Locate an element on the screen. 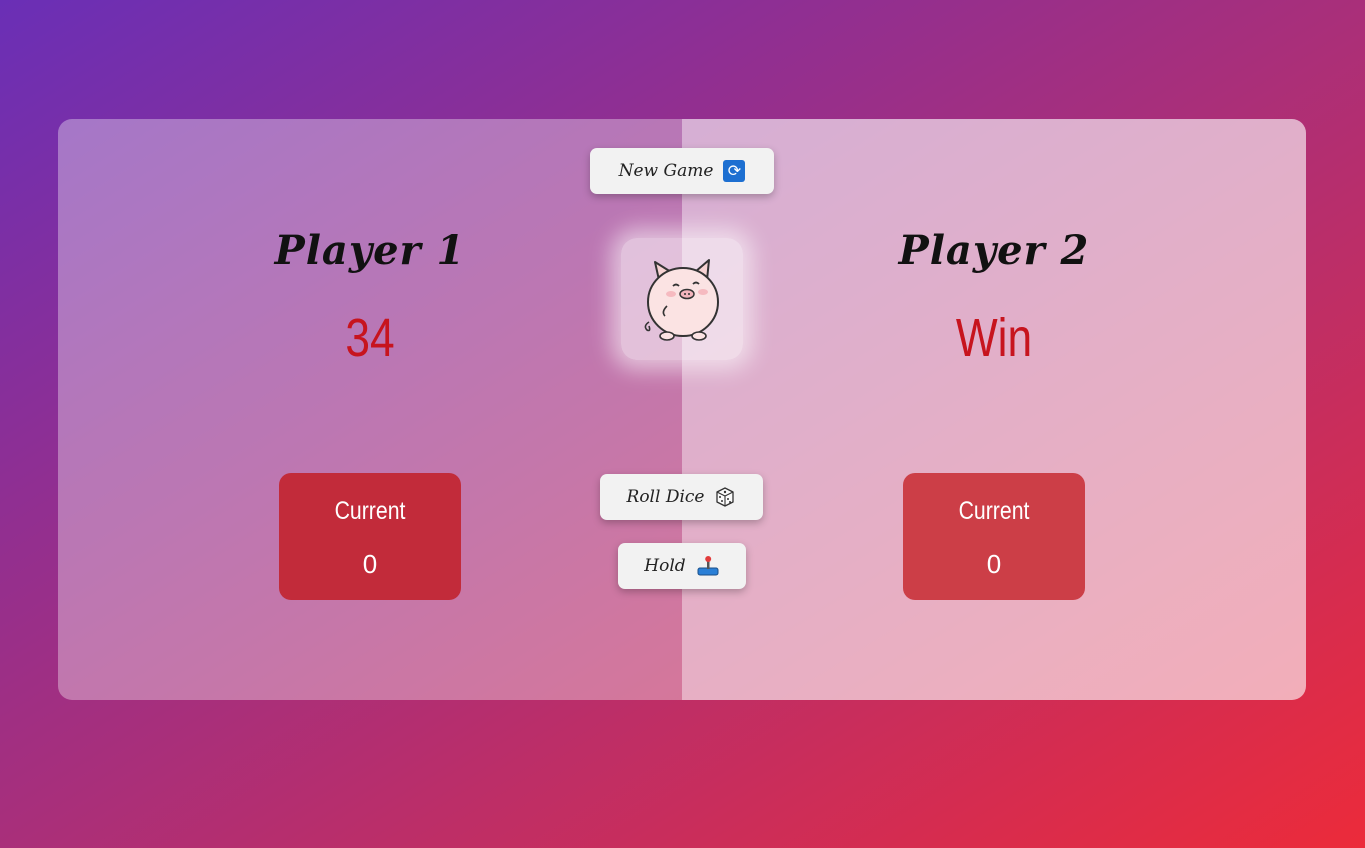 The height and width of the screenshot is (848, 1365). dice-face is located at coordinates (682, 299).